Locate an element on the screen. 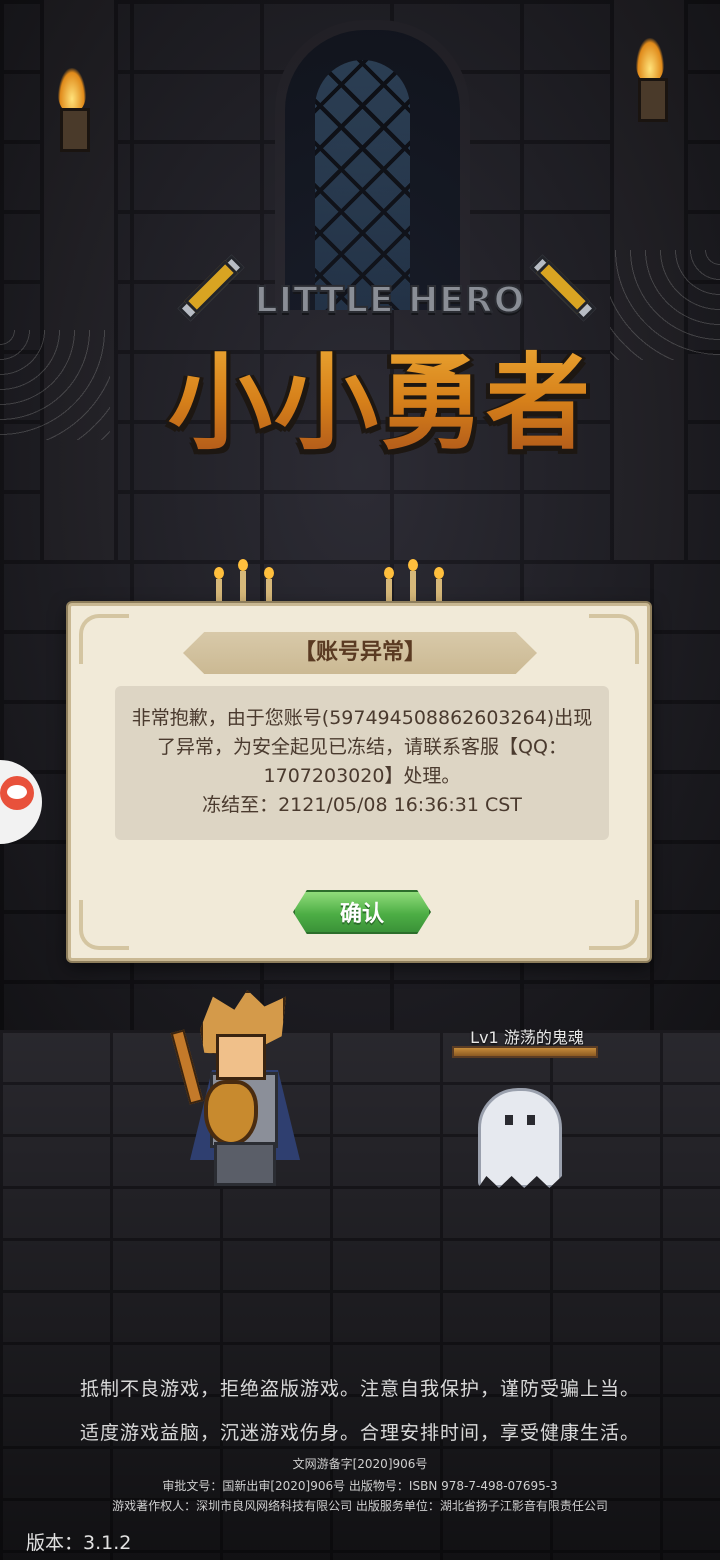 This screenshot has width=720, height=1560. hero-sword is located at coordinates (187, 1067).